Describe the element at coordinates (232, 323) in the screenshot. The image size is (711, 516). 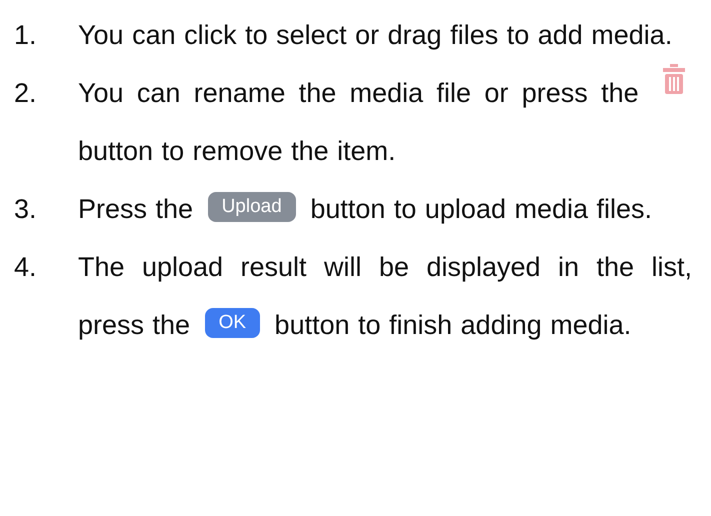
I see `inline-button: OK` at that location.